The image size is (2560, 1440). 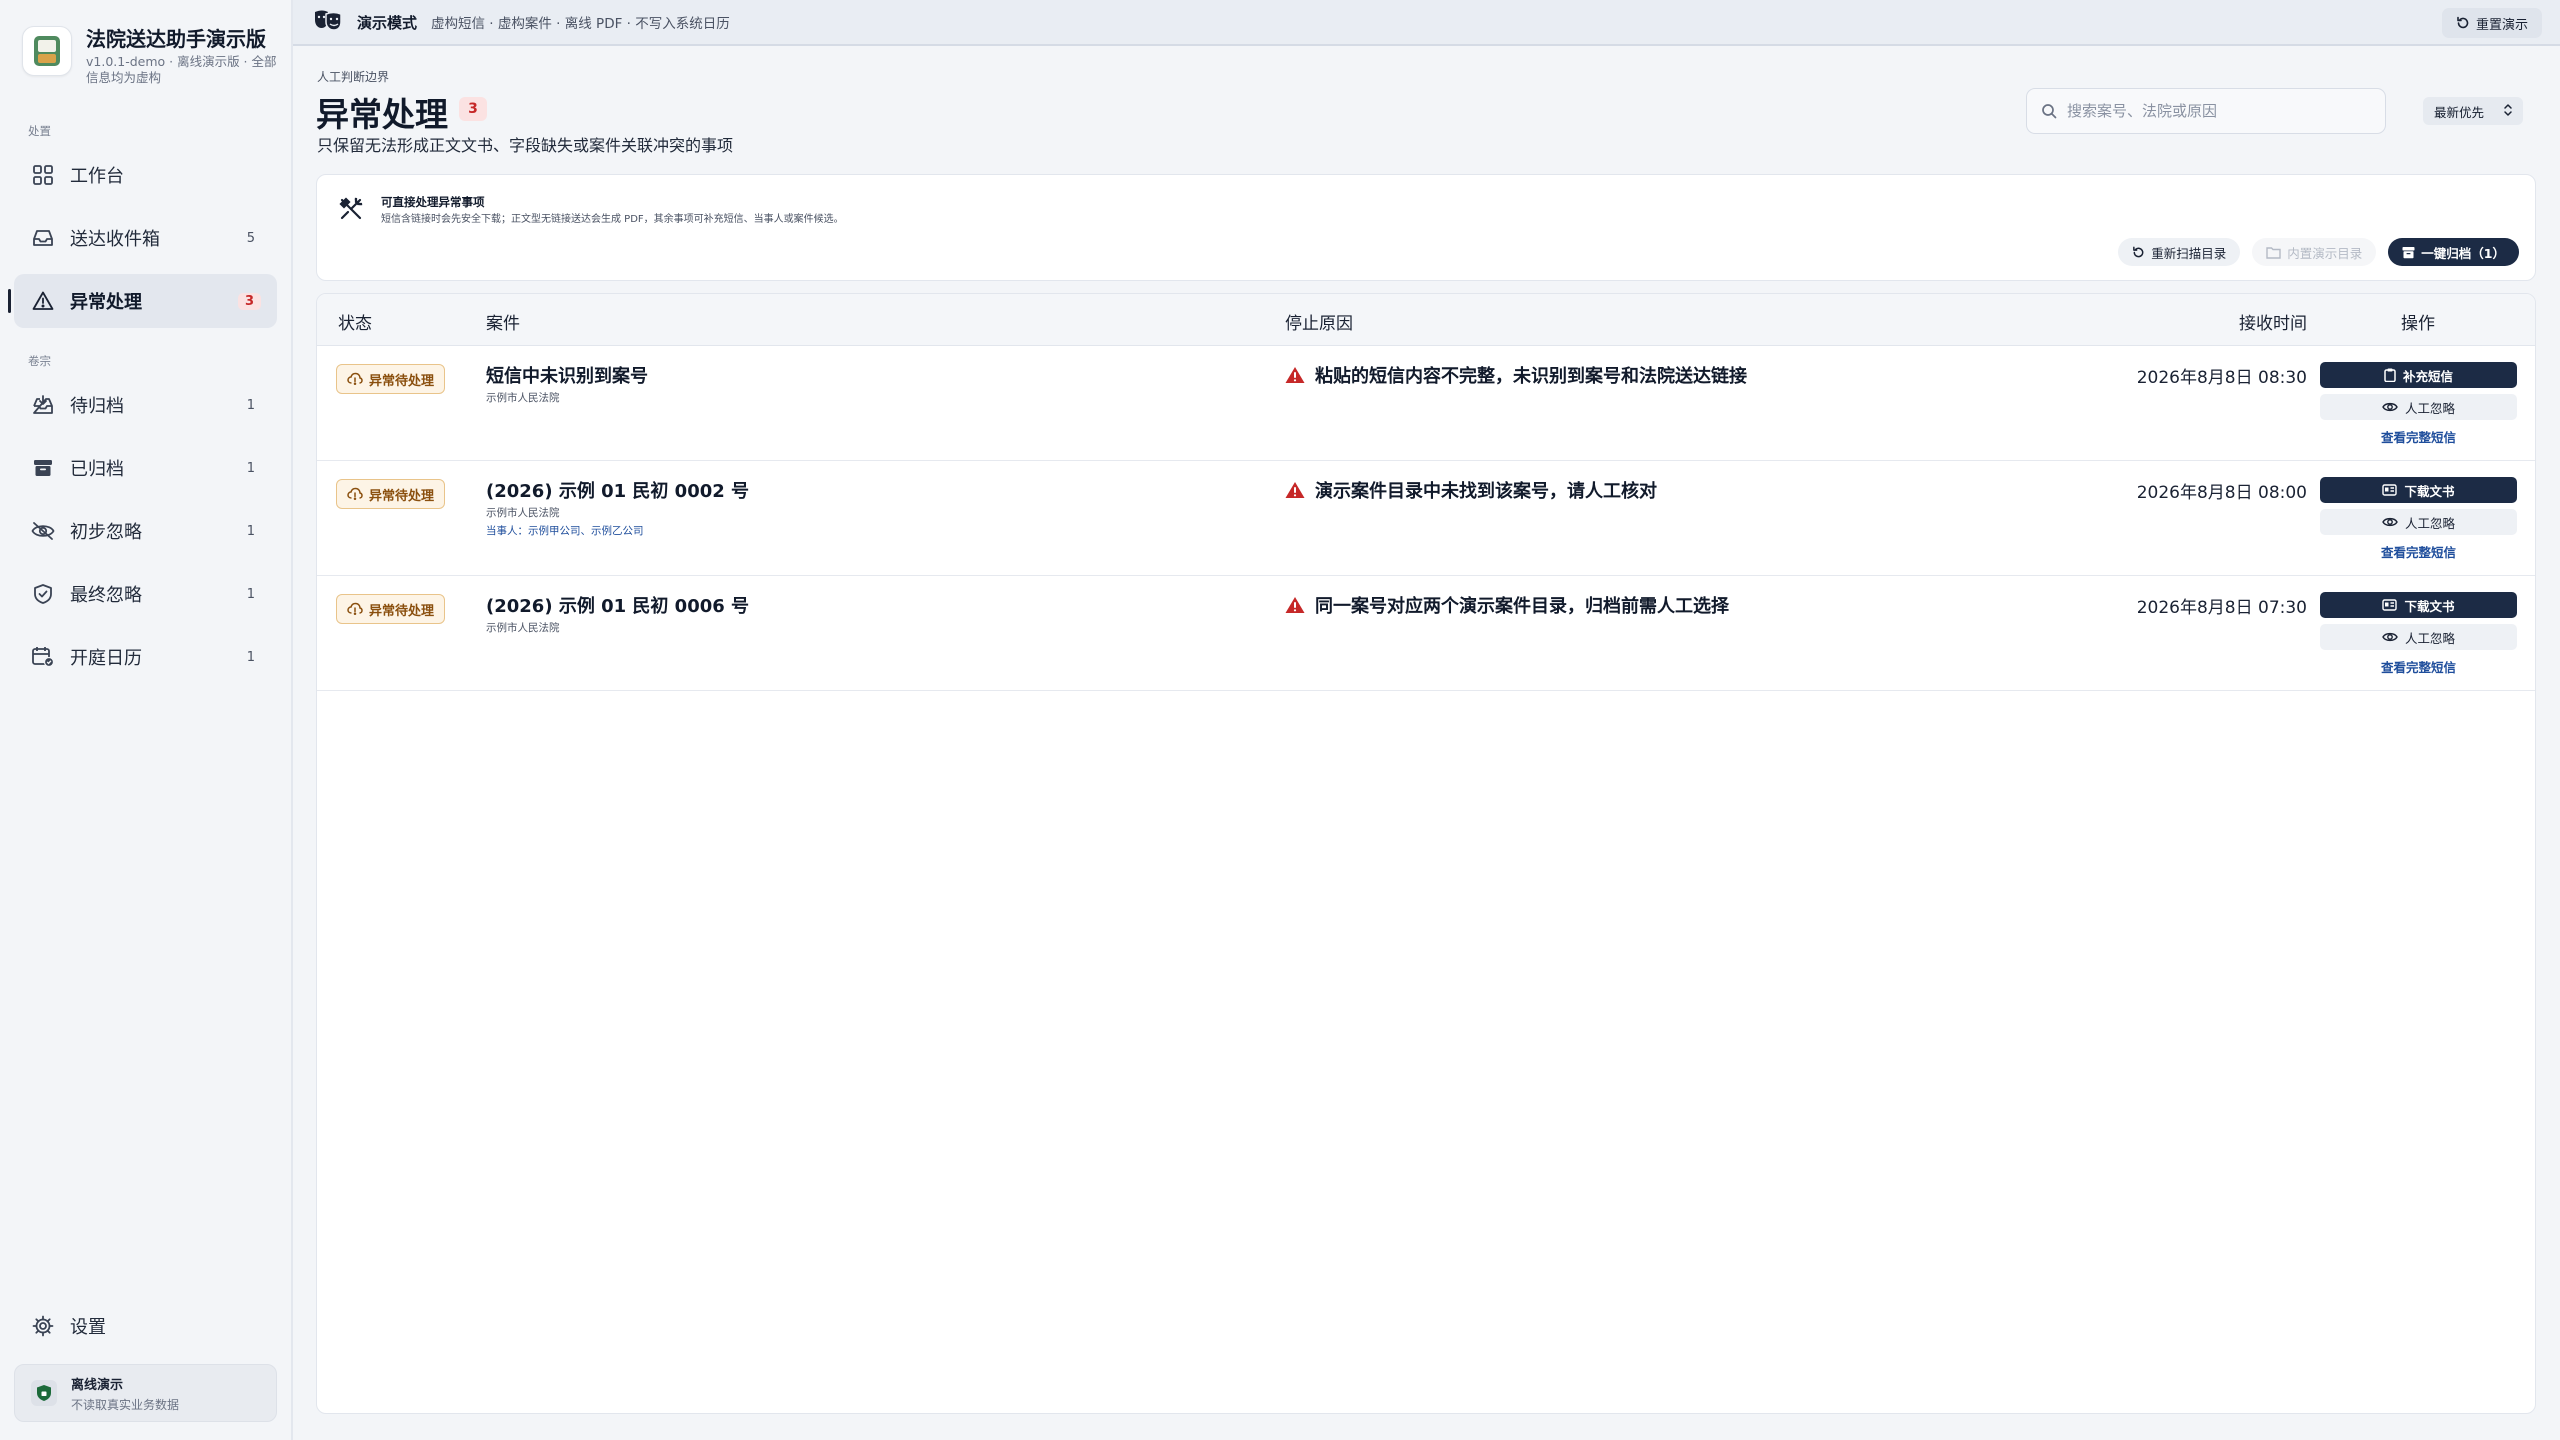 What do you see at coordinates (250, 238) in the screenshot?
I see `sidebar-item-count: 5` at bounding box center [250, 238].